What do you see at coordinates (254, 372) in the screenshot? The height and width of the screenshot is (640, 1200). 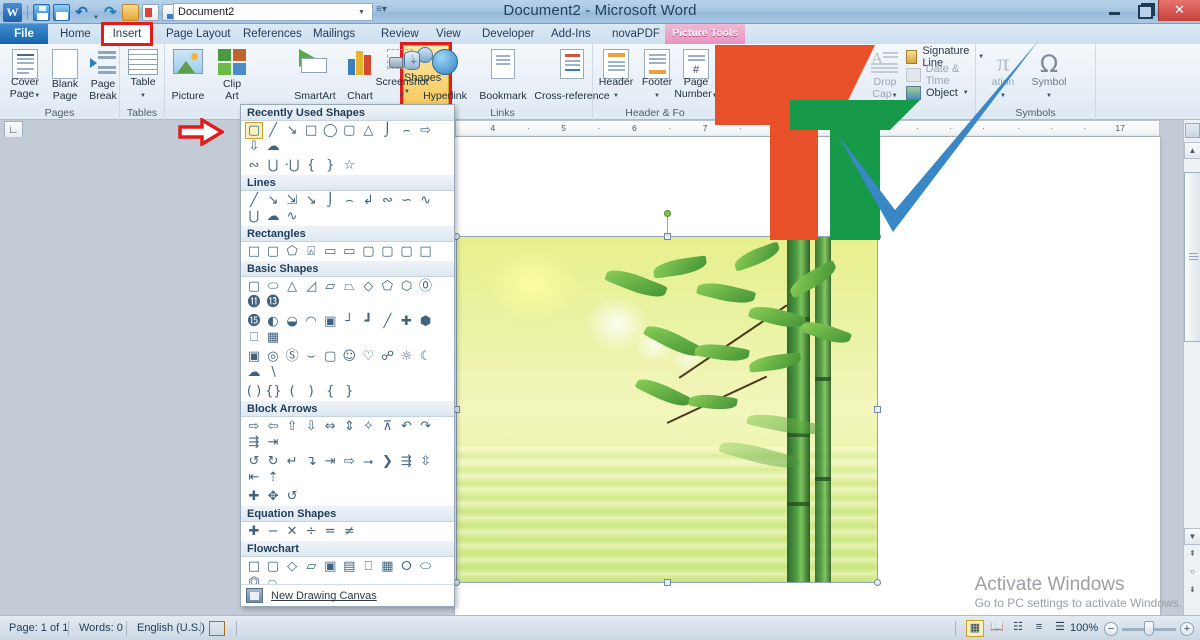 I see `shape-cloud: ☁` at bounding box center [254, 372].